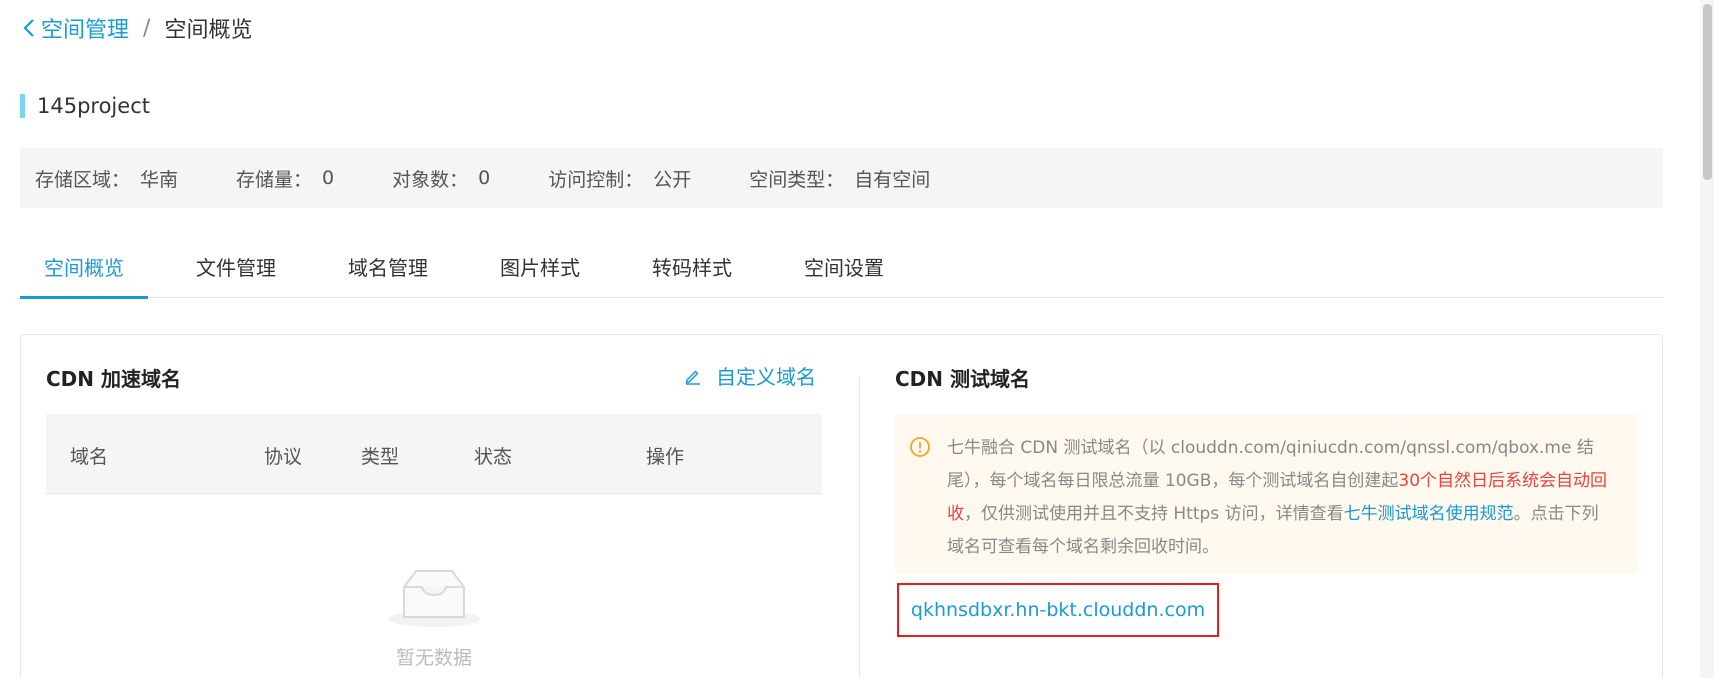 This screenshot has height=678, width=1714. Describe the element at coordinates (93, 106) in the screenshot. I see `project-name: 145project` at that location.